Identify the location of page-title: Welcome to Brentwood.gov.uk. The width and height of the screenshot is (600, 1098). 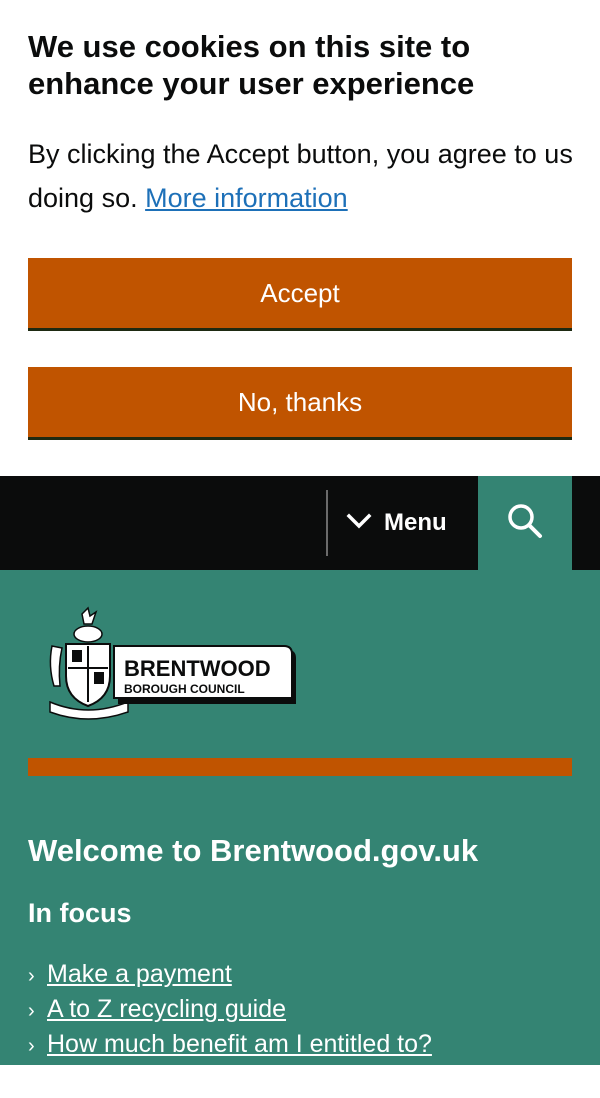
(253, 850).